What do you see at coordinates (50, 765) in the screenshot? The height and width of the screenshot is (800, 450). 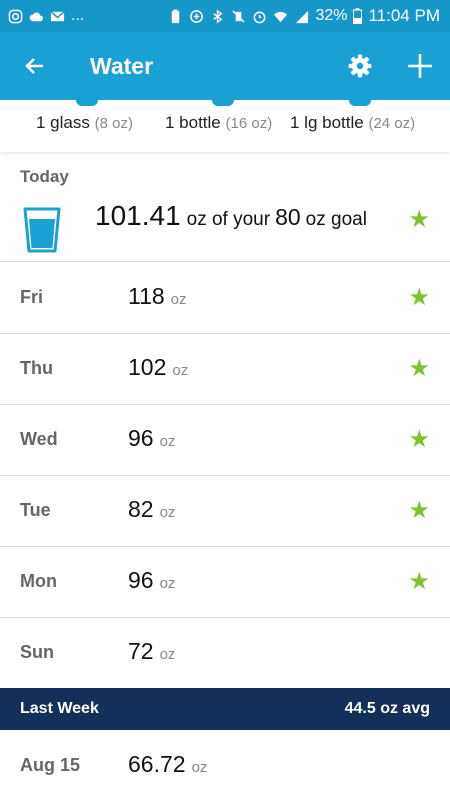 I see `week-label: Aug 15` at bounding box center [50, 765].